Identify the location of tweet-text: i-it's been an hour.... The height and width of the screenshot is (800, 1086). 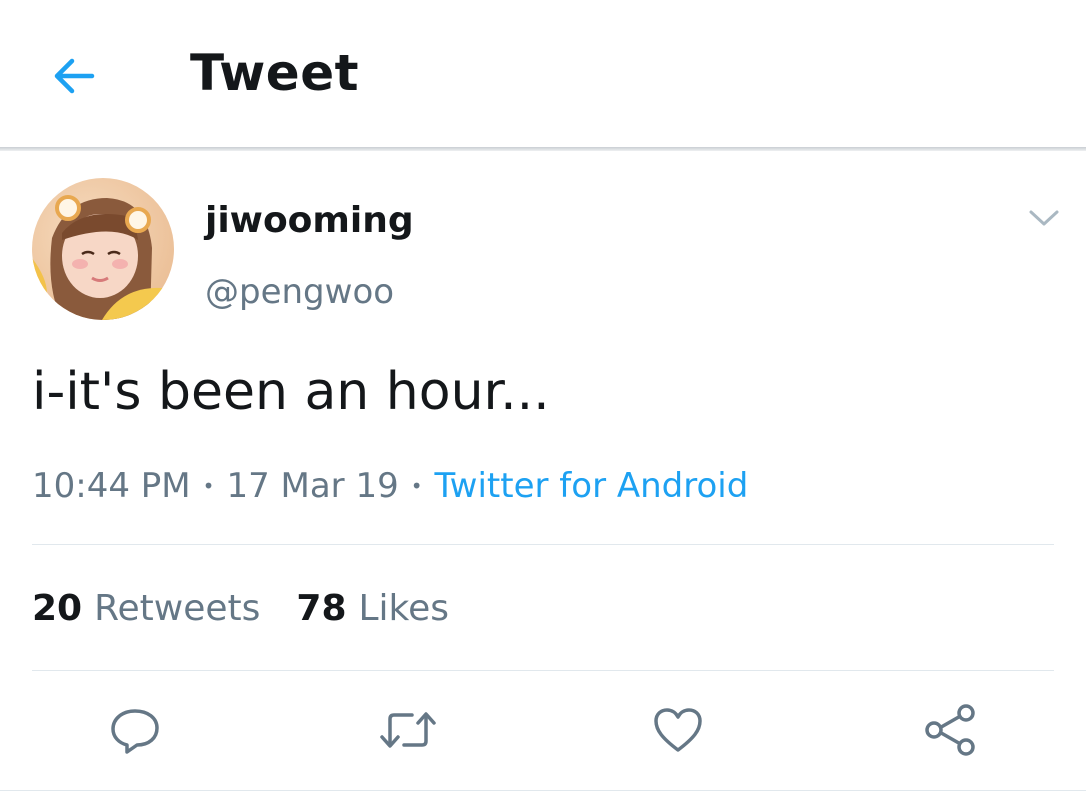
(291, 392).